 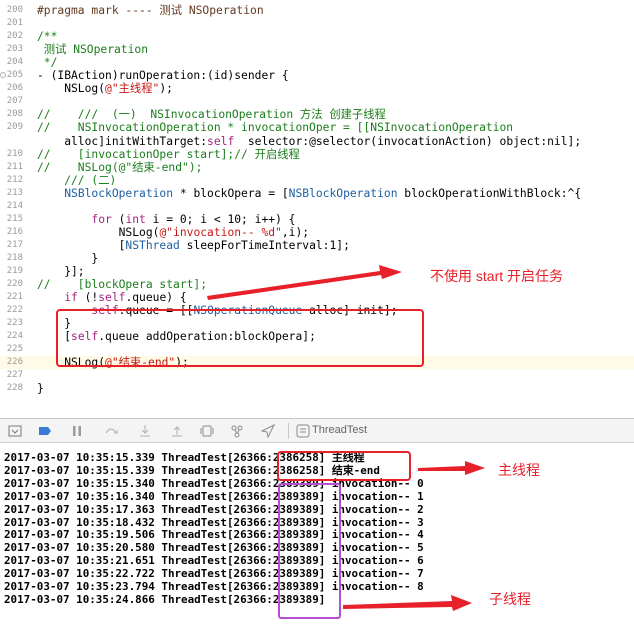 What do you see at coordinates (11, 88) in the screenshot?
I see `line-number: 206` at bounding box center [11, 88].